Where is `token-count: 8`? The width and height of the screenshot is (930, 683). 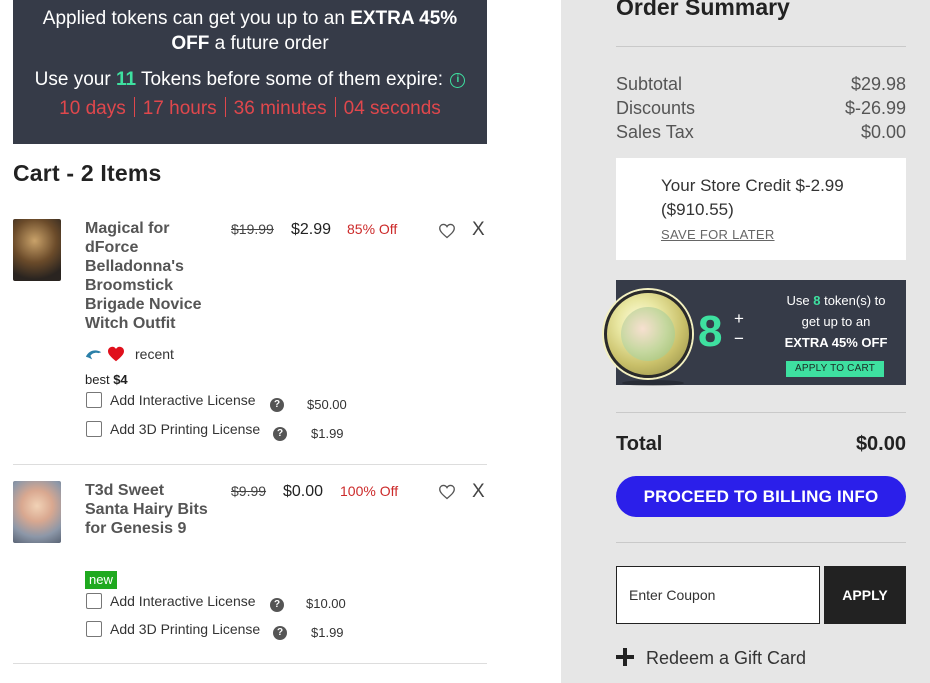 token-count: 8 is located at coordinates (710, 331).